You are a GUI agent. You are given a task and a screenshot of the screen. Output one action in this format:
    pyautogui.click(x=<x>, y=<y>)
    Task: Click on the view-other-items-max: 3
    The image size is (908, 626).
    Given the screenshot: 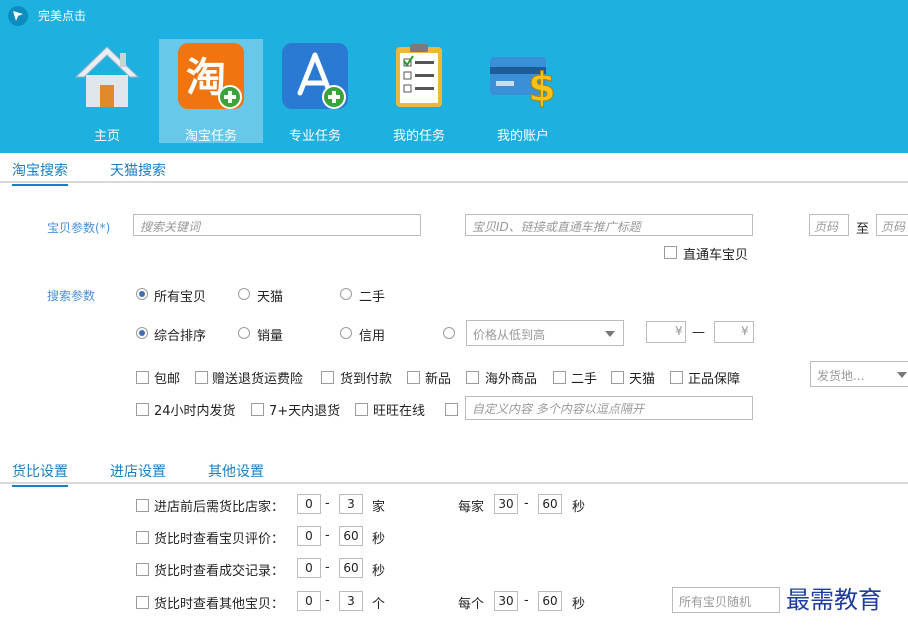 What is the action you would take?
    pyautogui.click(x=351, y=601)
    